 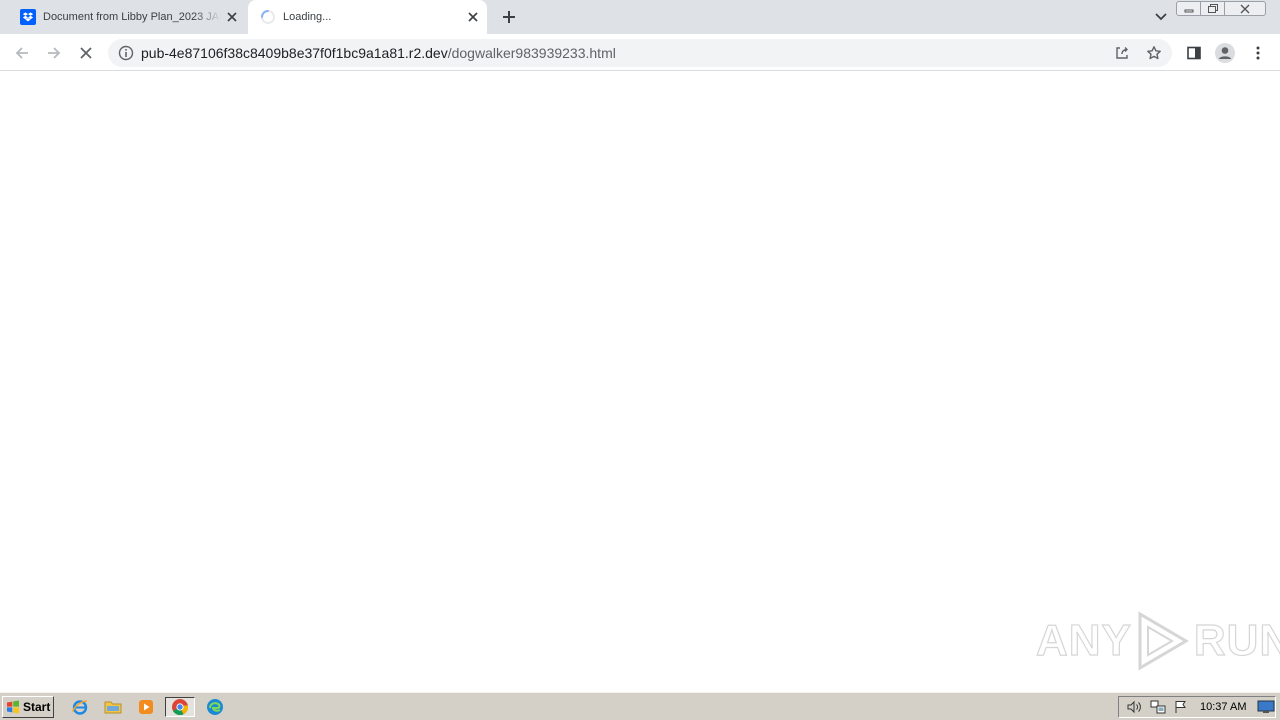 I want to click on tab-search-button, so click(x=1161, y=17).